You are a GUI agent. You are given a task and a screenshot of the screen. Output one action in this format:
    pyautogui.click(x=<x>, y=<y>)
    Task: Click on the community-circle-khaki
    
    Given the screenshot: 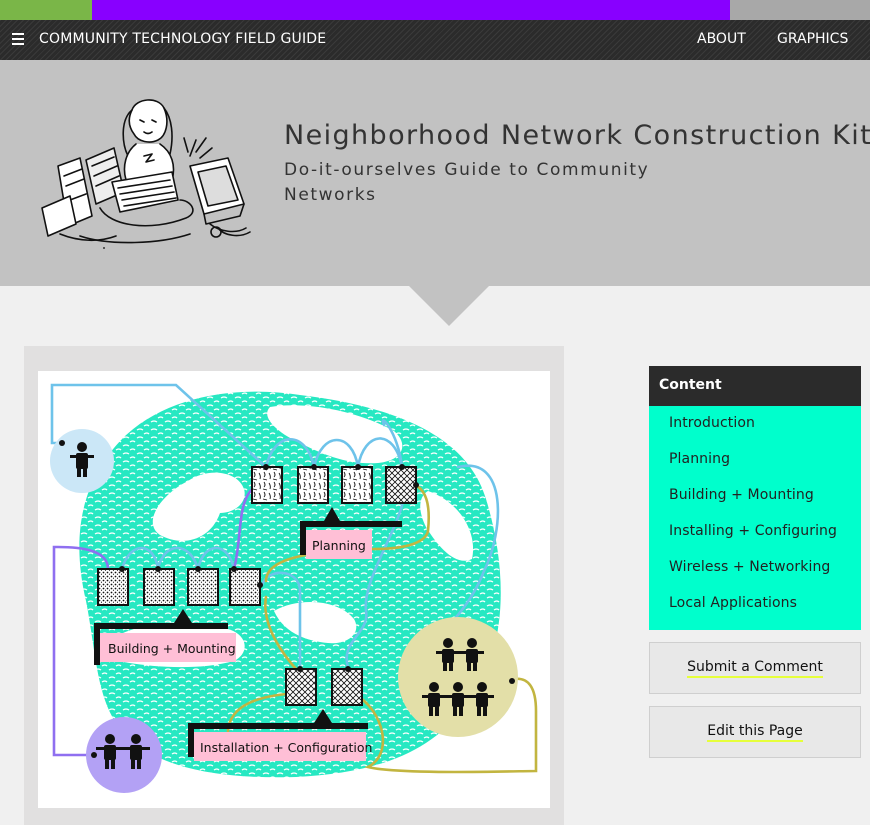 What is the action you would take?
    pyautogui.click(x=458, y=677)
    